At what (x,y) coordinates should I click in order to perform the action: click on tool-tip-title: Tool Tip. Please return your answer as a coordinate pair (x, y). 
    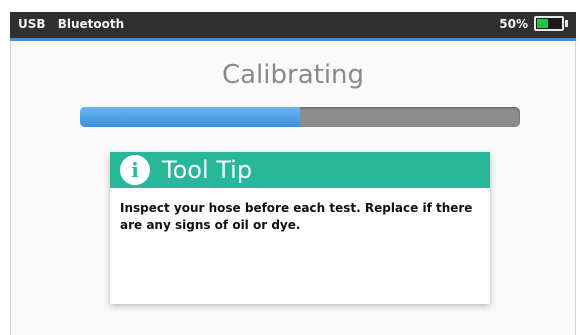
    Looking at the image, I should click on (207, 170).